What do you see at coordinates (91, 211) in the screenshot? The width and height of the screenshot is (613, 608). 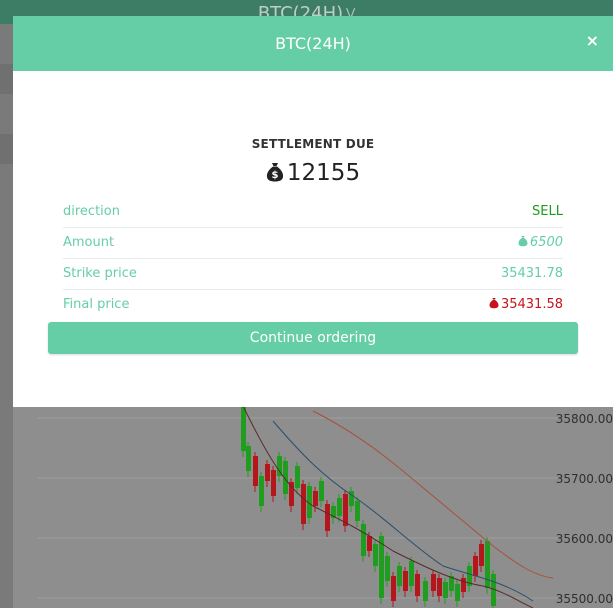 I see `detail-label: direction` at bounding box center [91, 211].